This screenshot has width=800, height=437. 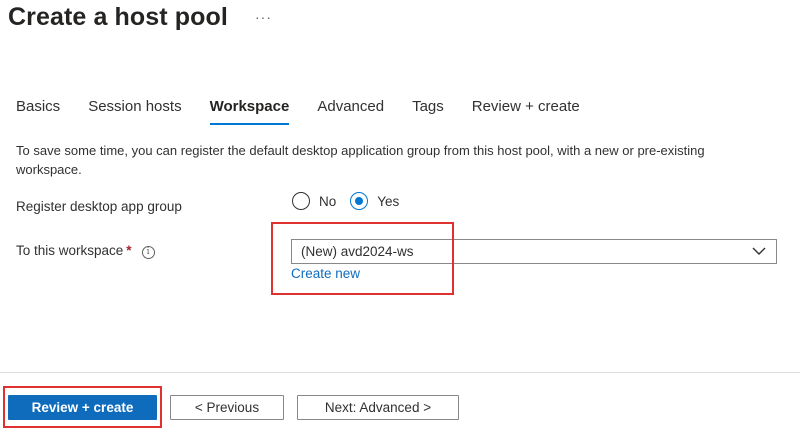 What do you see at coordinates (129, 250) in the screenshot?
I see `required-indicator: *` at bounding box center [129, 250].